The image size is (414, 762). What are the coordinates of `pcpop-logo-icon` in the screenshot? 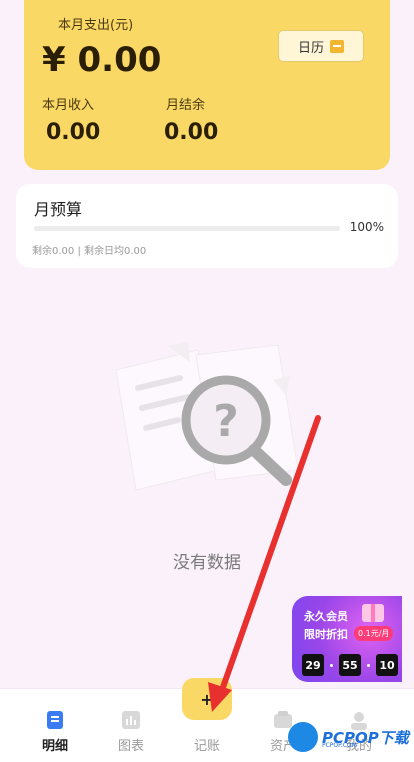 It's located at (303, 737).